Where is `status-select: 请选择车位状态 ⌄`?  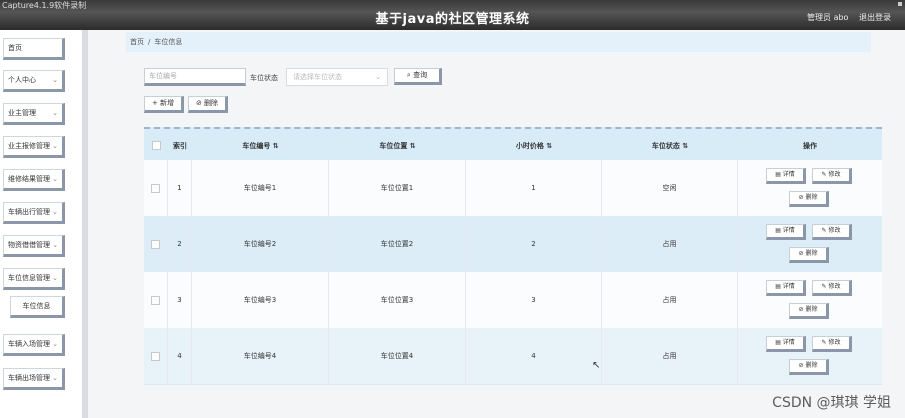 status-select: 请选择车位状态 ⌄ is located at coordinates (337, 77).